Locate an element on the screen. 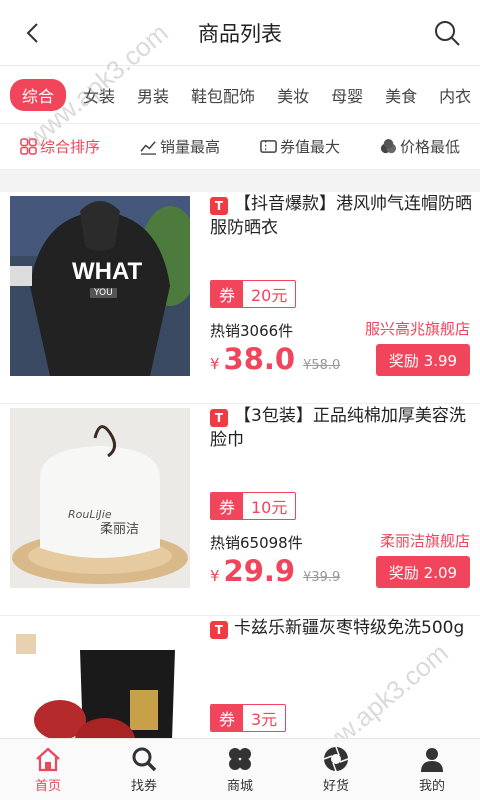 The width and height of the screenshot is (480, 800). tab-mine: 我的 is located at coordinates (432, 769).